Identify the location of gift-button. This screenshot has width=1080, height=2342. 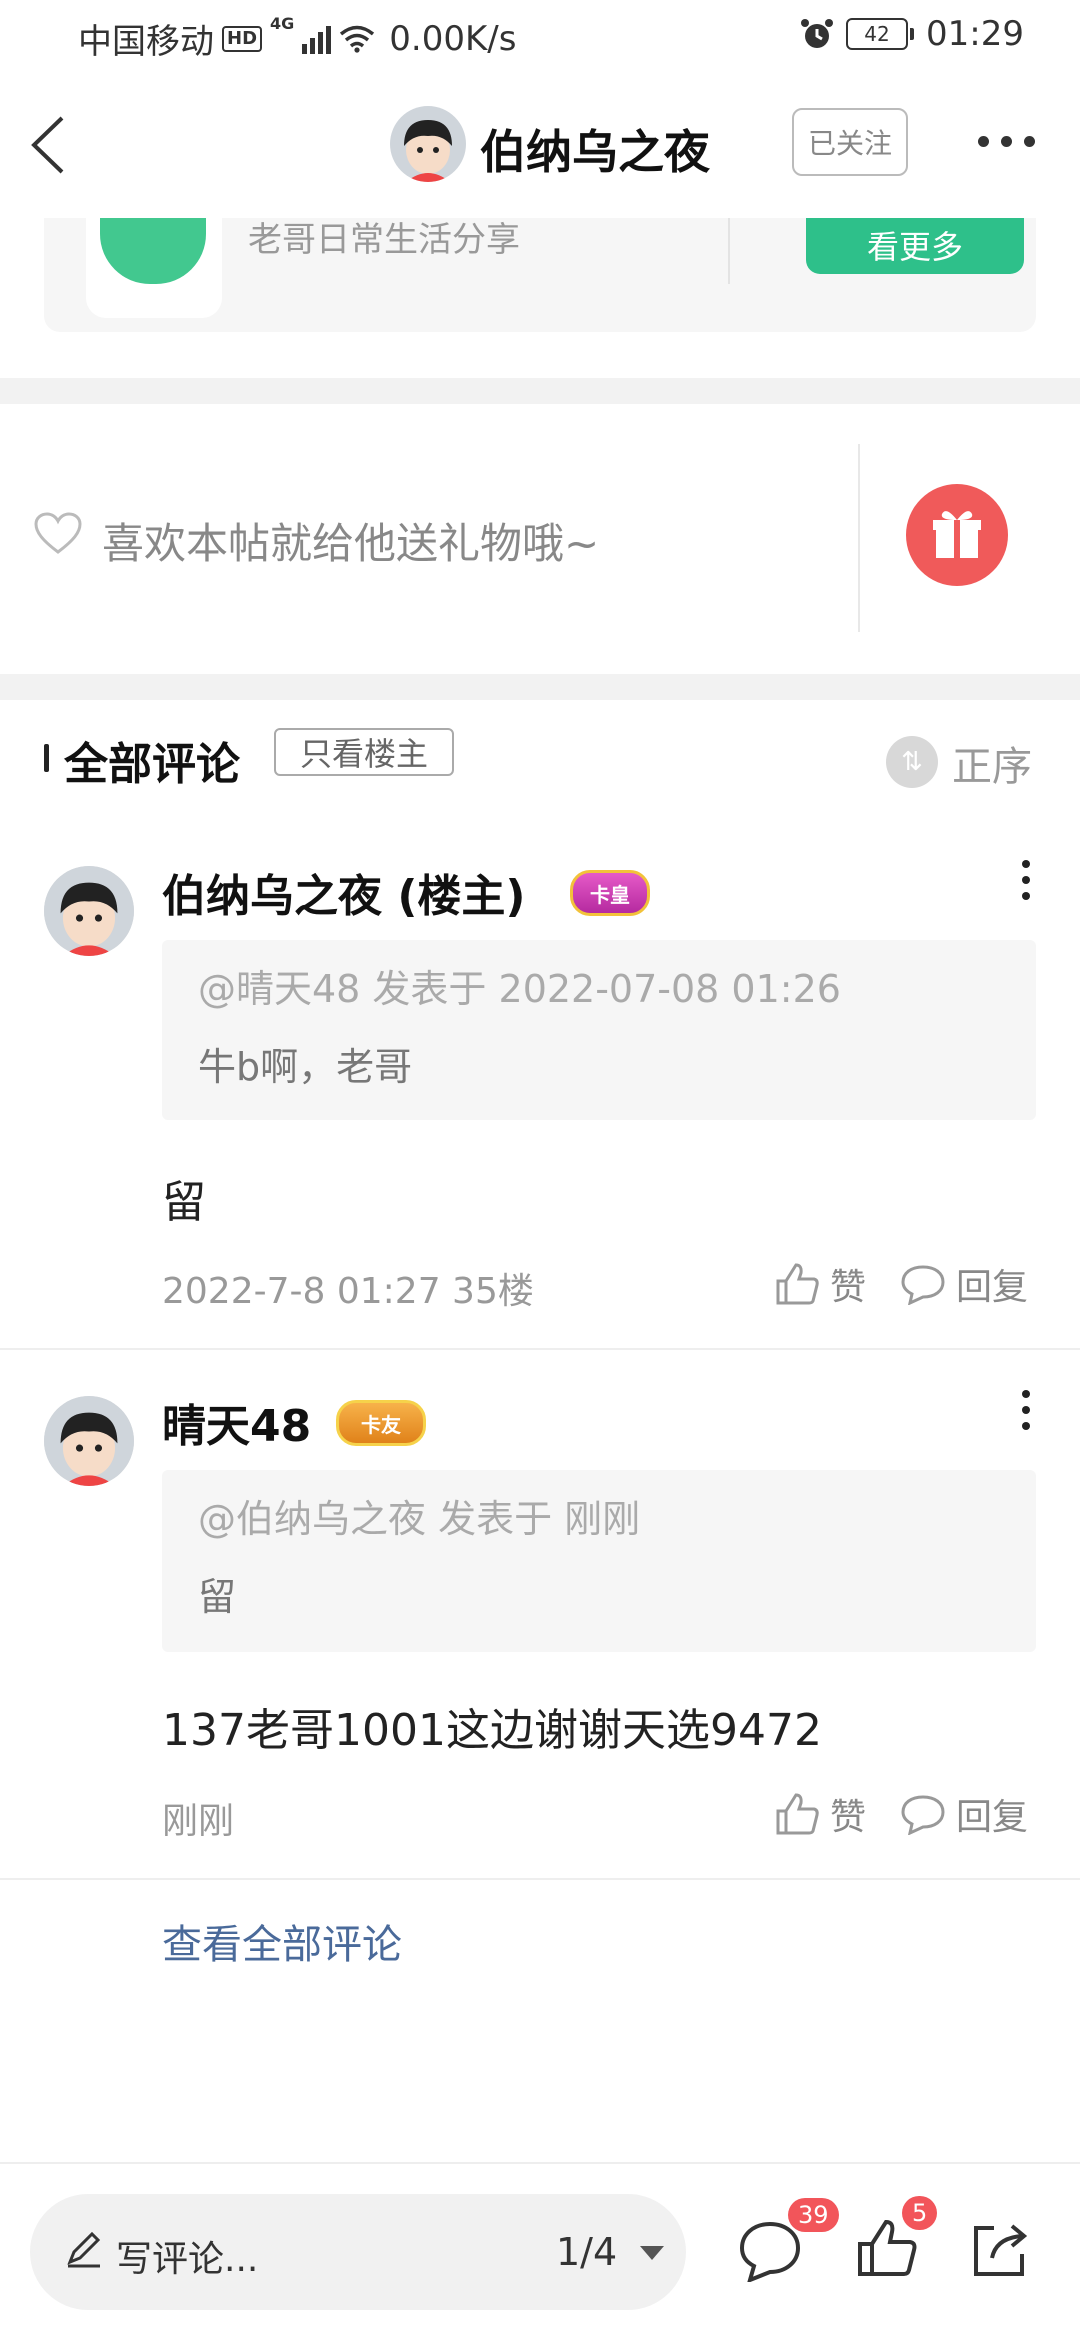
(957, 535).